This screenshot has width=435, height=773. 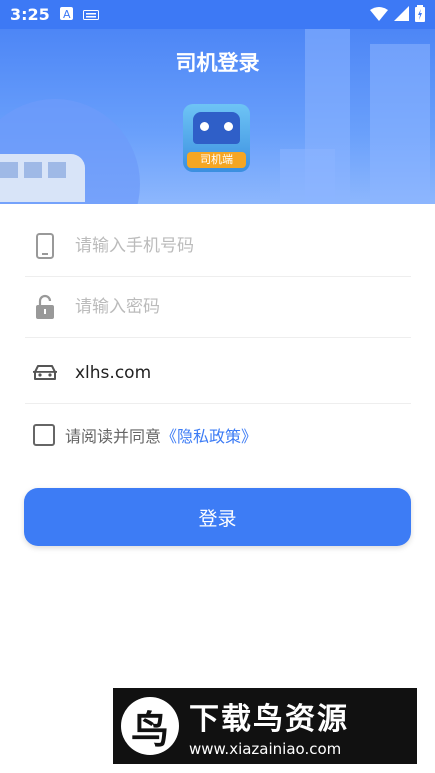 I want to click on keyboard-icon, so click(x=90, y=14).